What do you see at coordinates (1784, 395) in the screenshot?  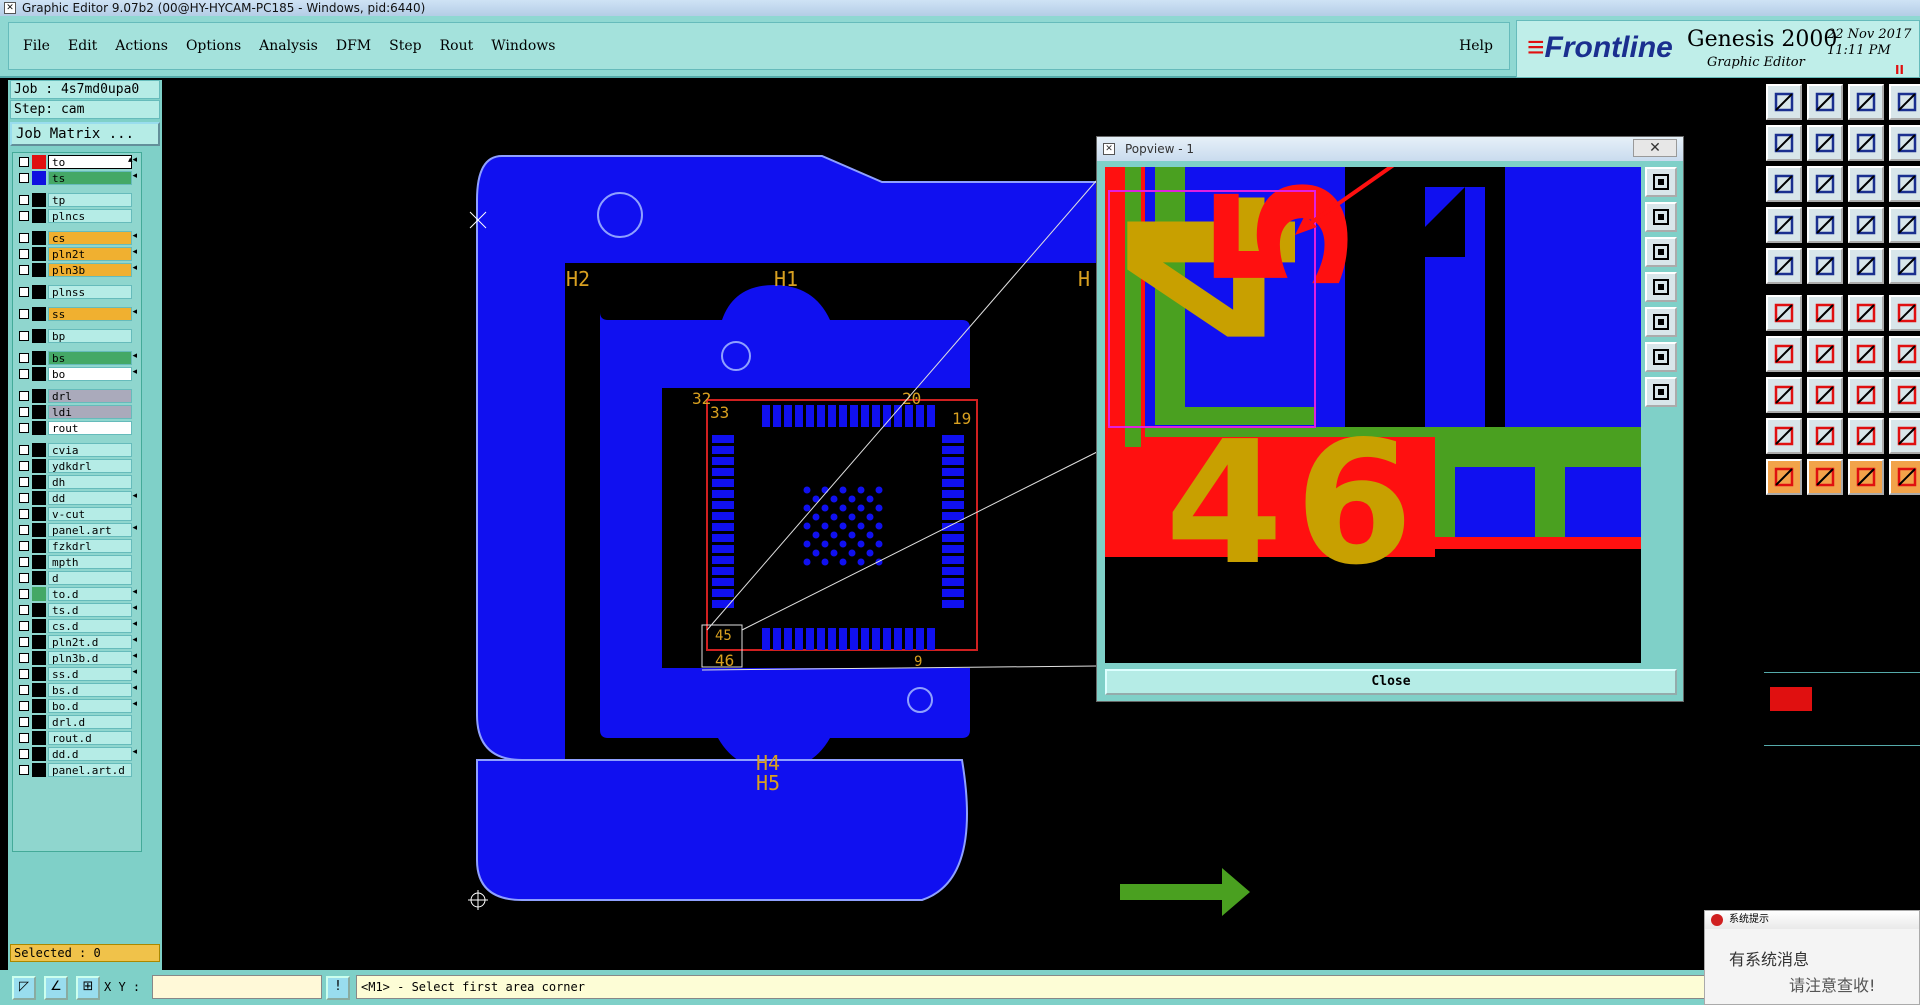 I see `square-dot-icon` at bounding box center [1784, 395].